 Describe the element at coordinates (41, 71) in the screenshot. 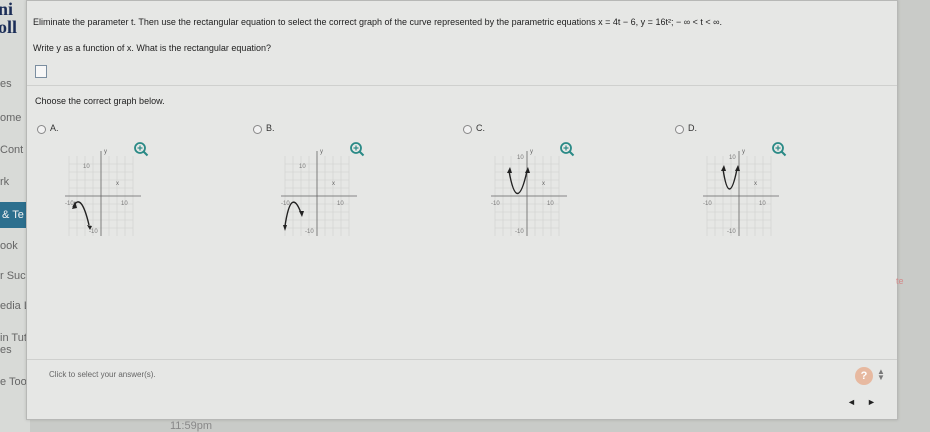

I see `answer-input` at that location.